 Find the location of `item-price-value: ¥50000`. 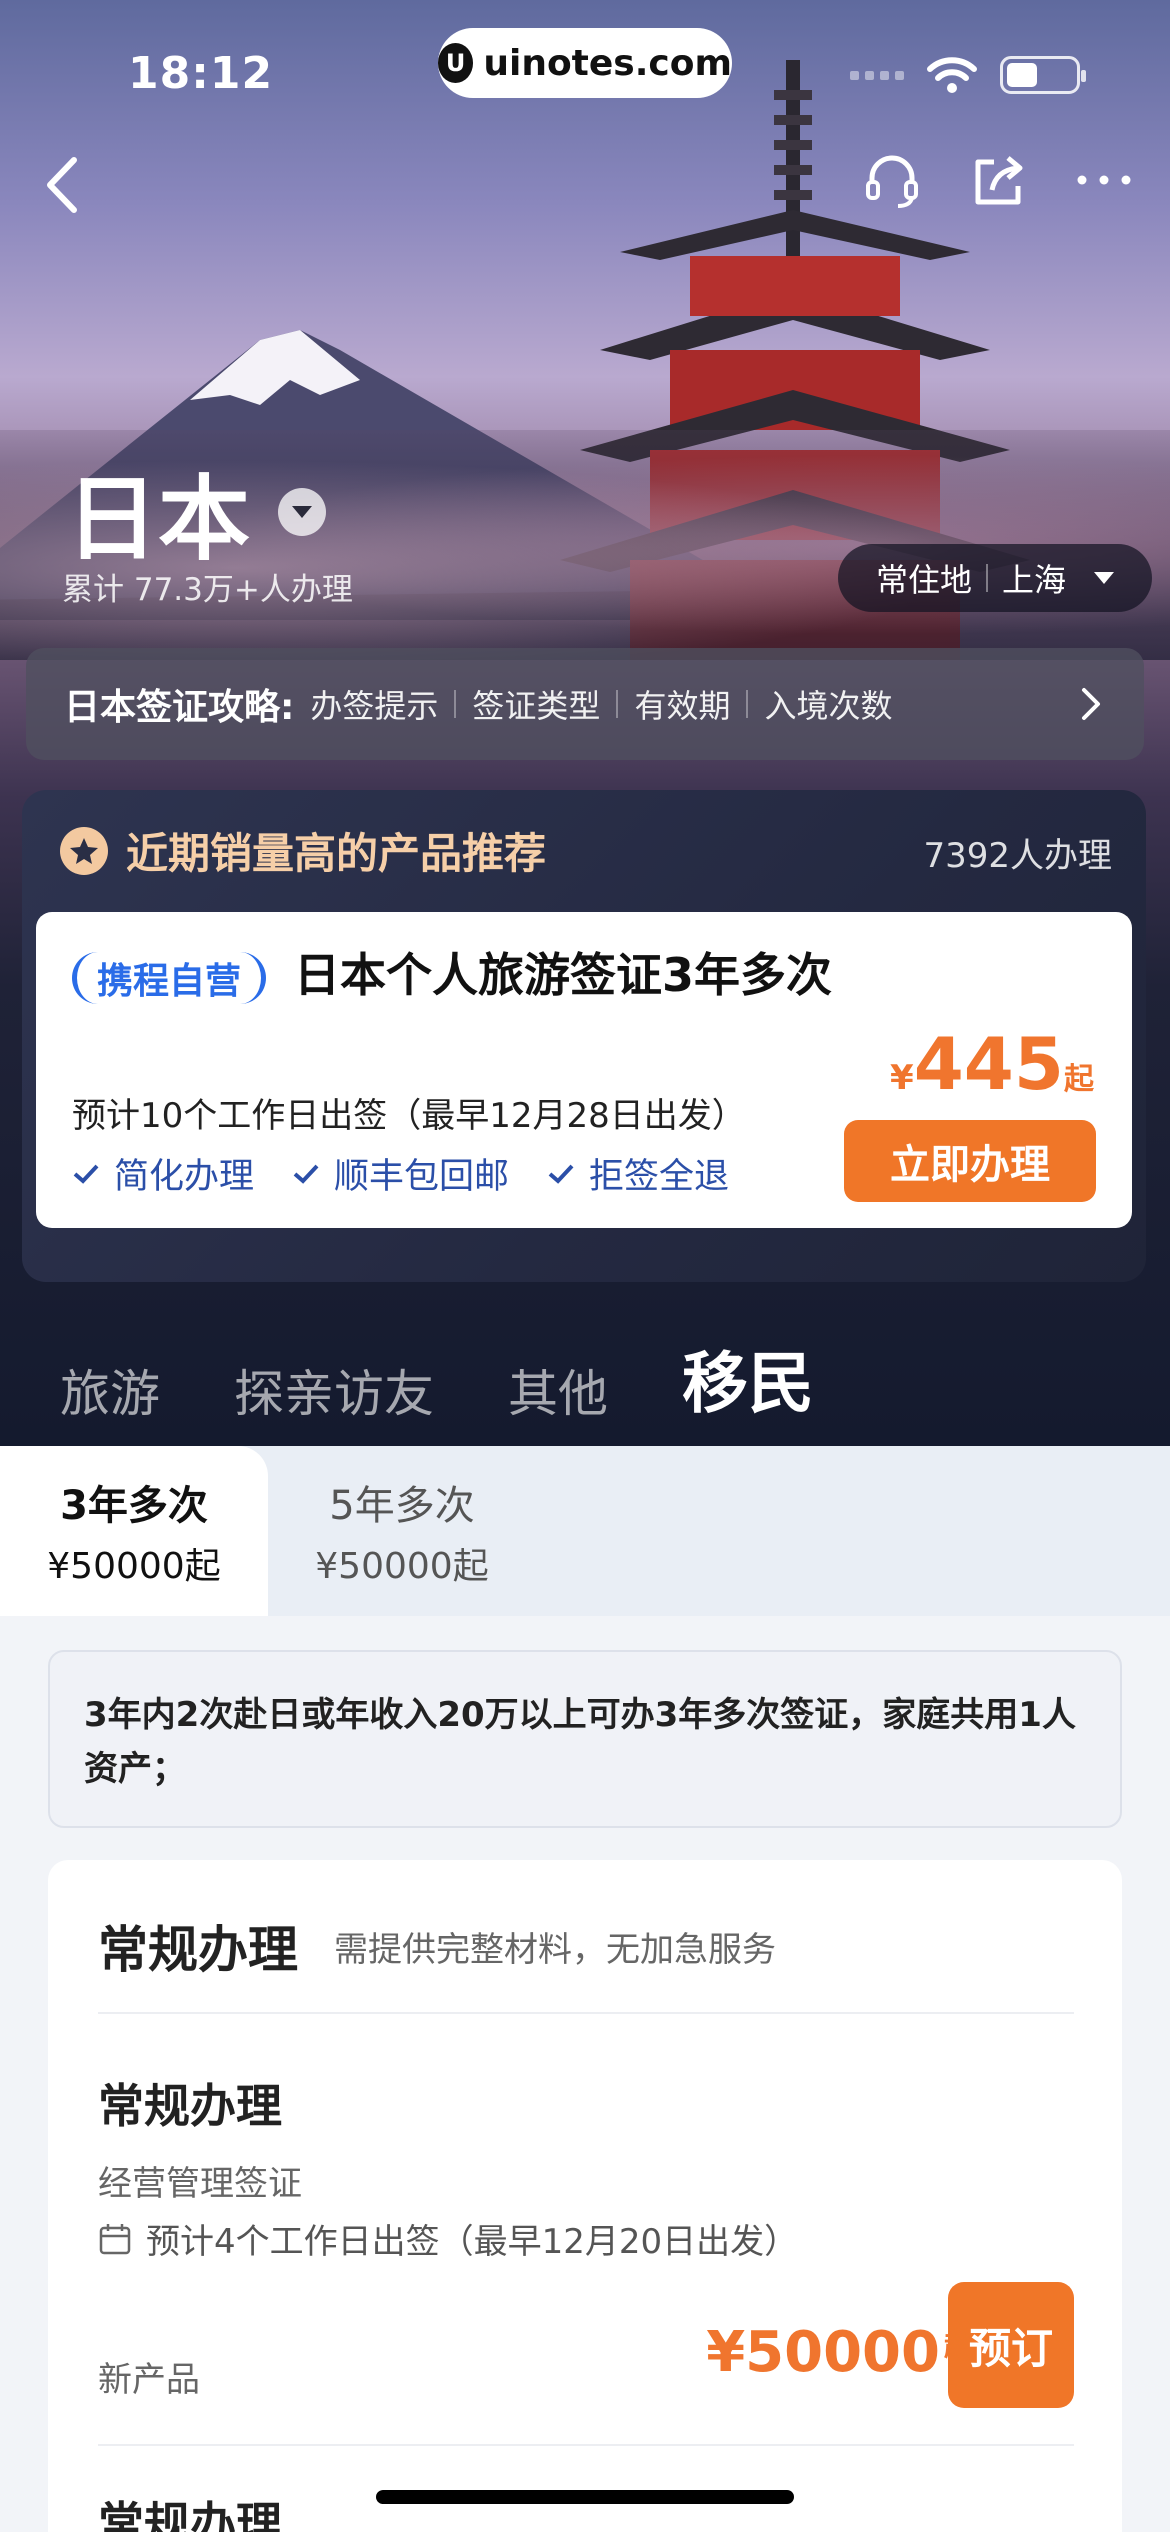

item-price-value: ¥50000 is located at coordinates (823, 2352).